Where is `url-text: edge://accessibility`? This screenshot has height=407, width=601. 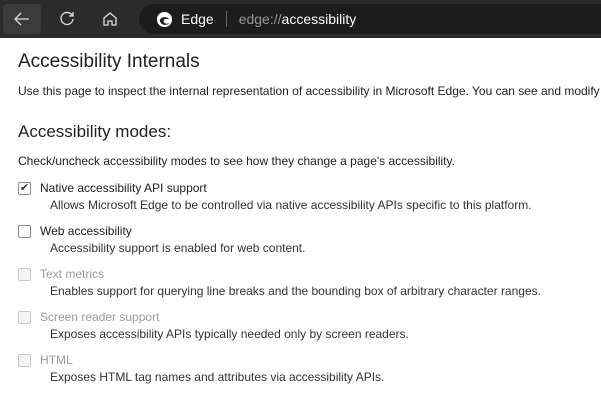 url-text: edge://accessibility is located at coordinates (298, 19).